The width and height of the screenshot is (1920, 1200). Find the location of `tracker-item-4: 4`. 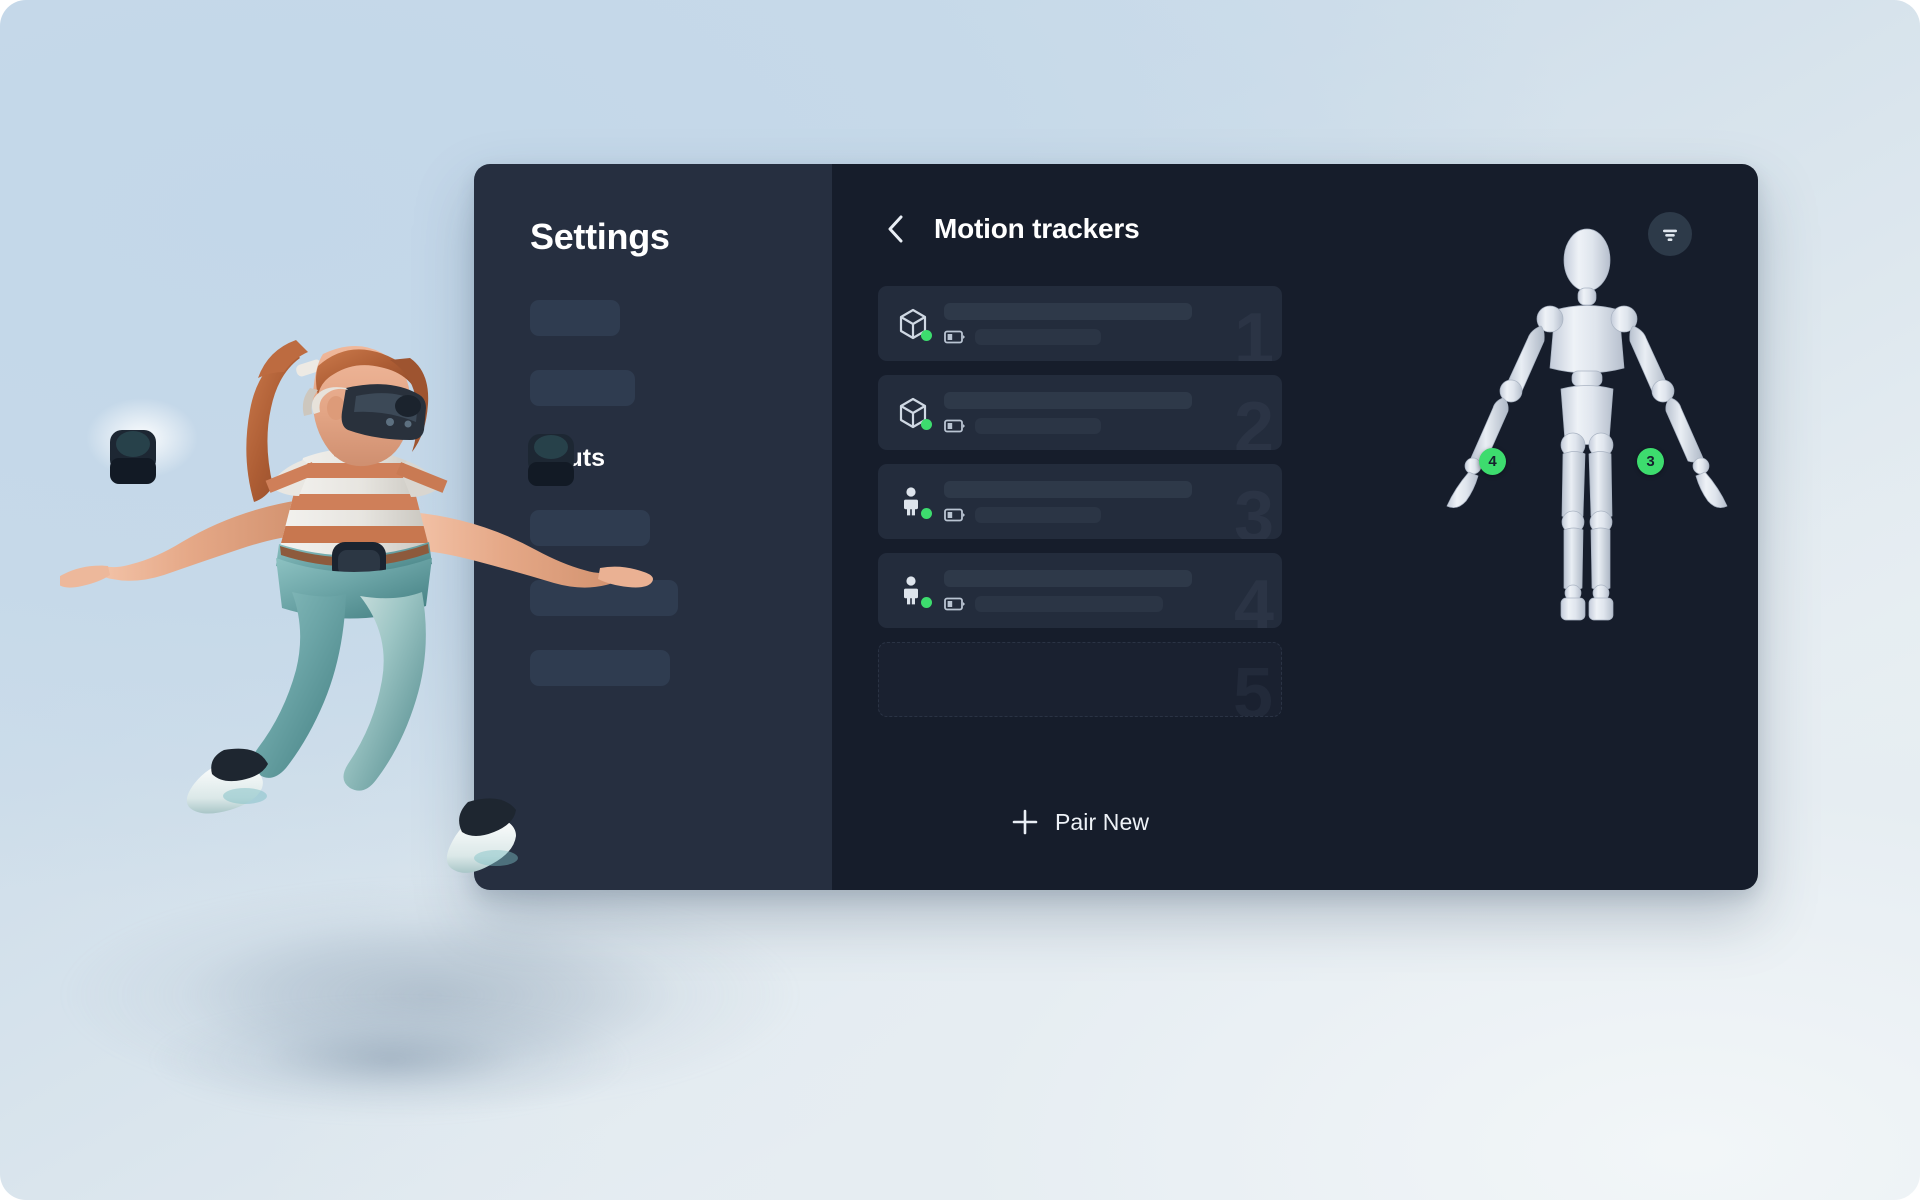

tracker-item-4: 4 is located at coordinates (1080, 590).